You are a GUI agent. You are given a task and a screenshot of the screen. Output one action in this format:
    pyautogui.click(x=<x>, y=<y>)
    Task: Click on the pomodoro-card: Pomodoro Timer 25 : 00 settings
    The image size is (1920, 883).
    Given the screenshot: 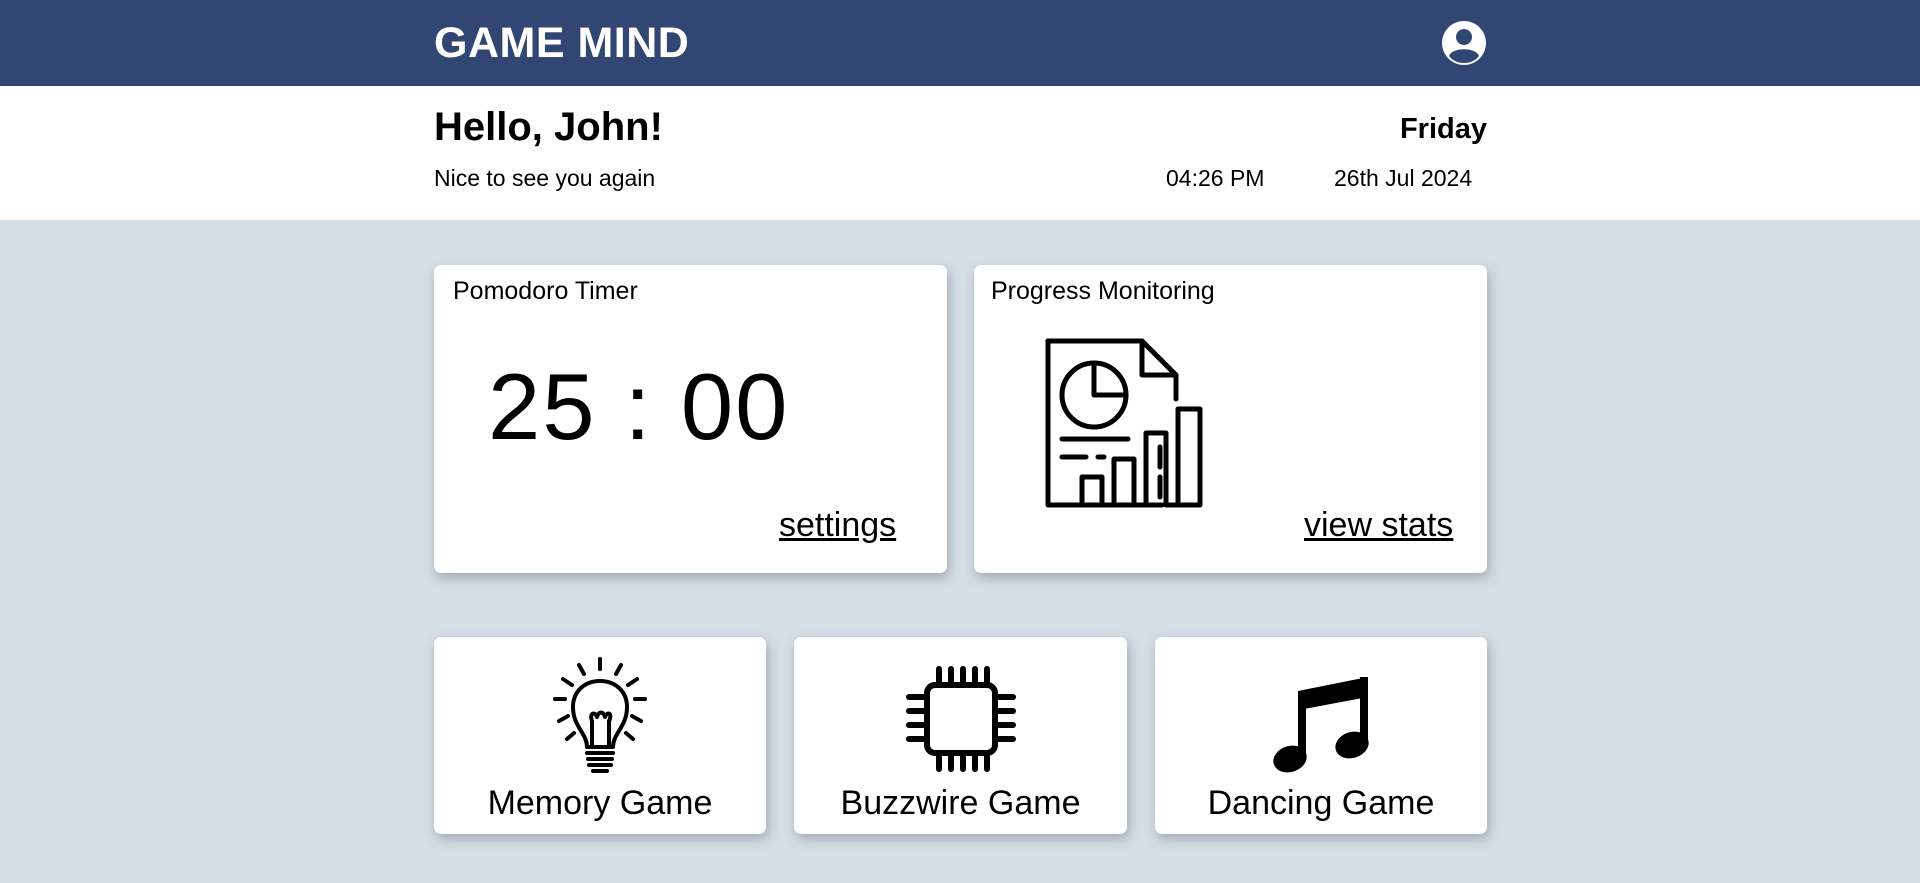 What is the action you would take?
    pyautogui.click(x=690, y=419)
    